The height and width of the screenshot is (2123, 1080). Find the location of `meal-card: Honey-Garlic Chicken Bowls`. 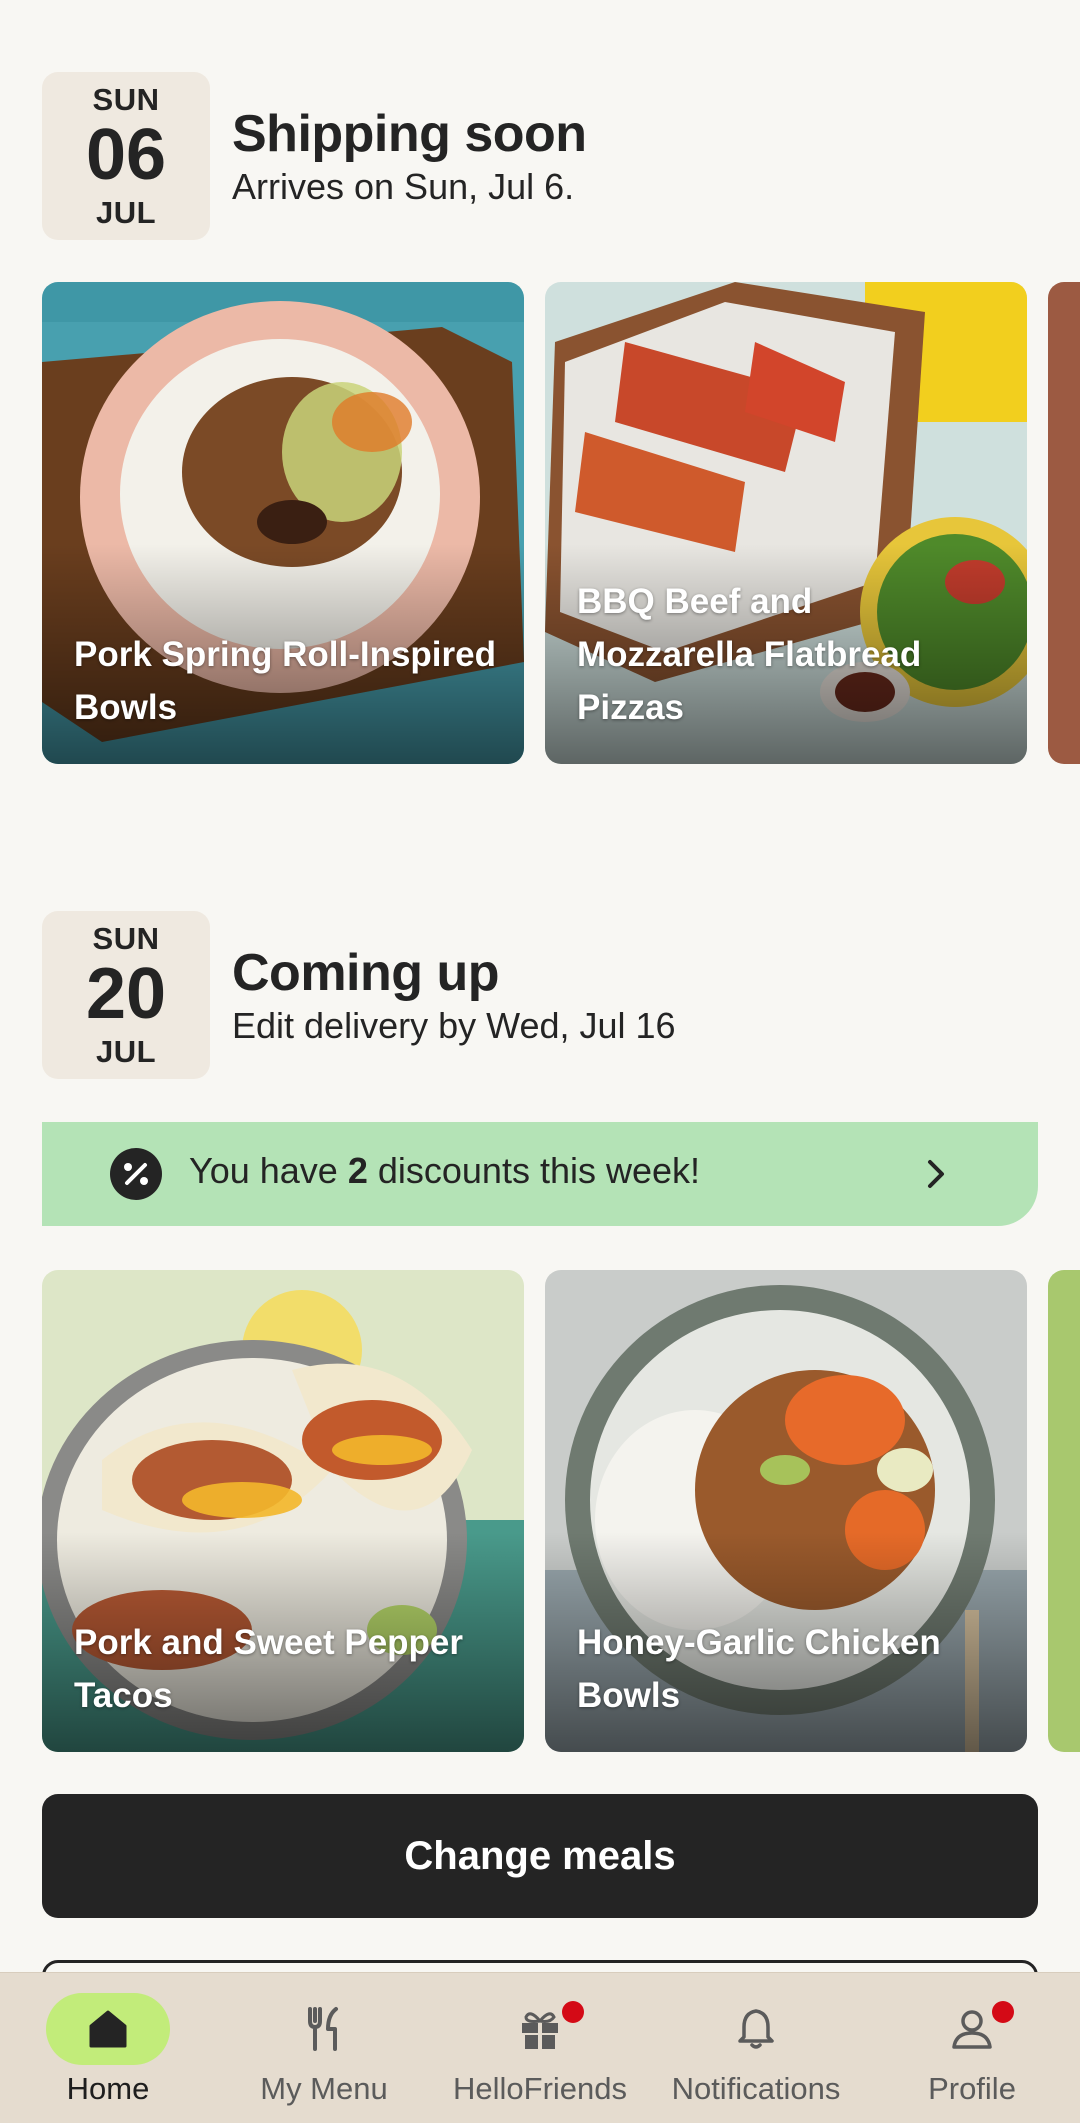

meal-card: Honey-Garlic Chicken Bowls is located at coordinates (786, 1511).